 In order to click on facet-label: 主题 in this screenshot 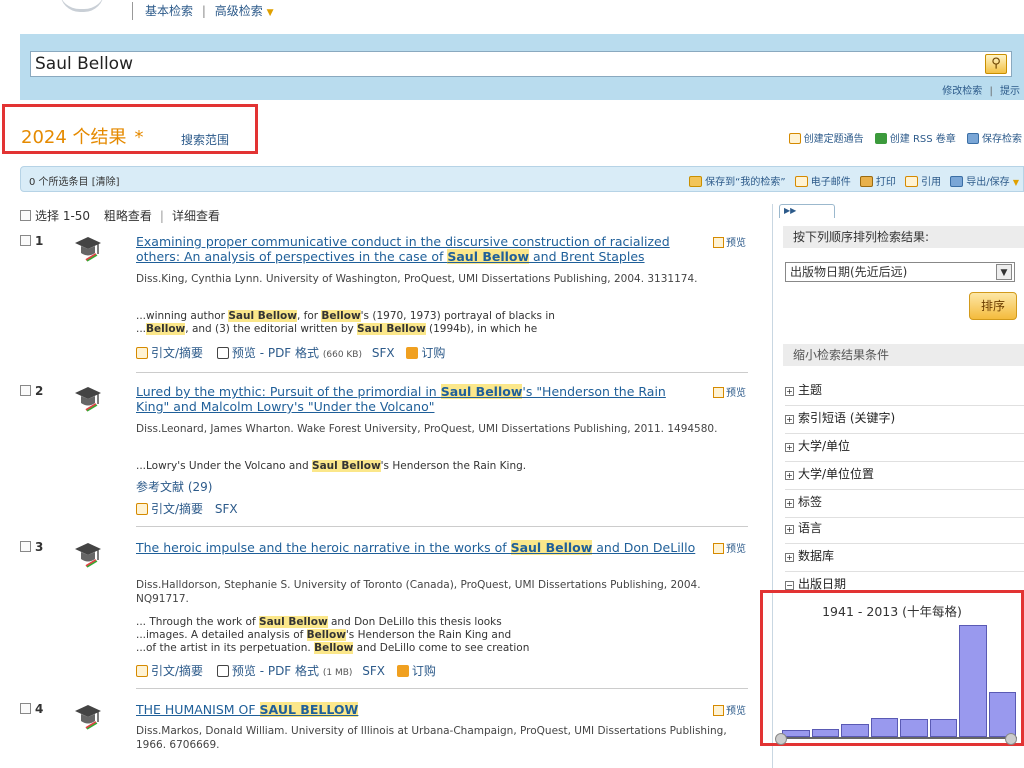, I will do `click(810, 390)`.